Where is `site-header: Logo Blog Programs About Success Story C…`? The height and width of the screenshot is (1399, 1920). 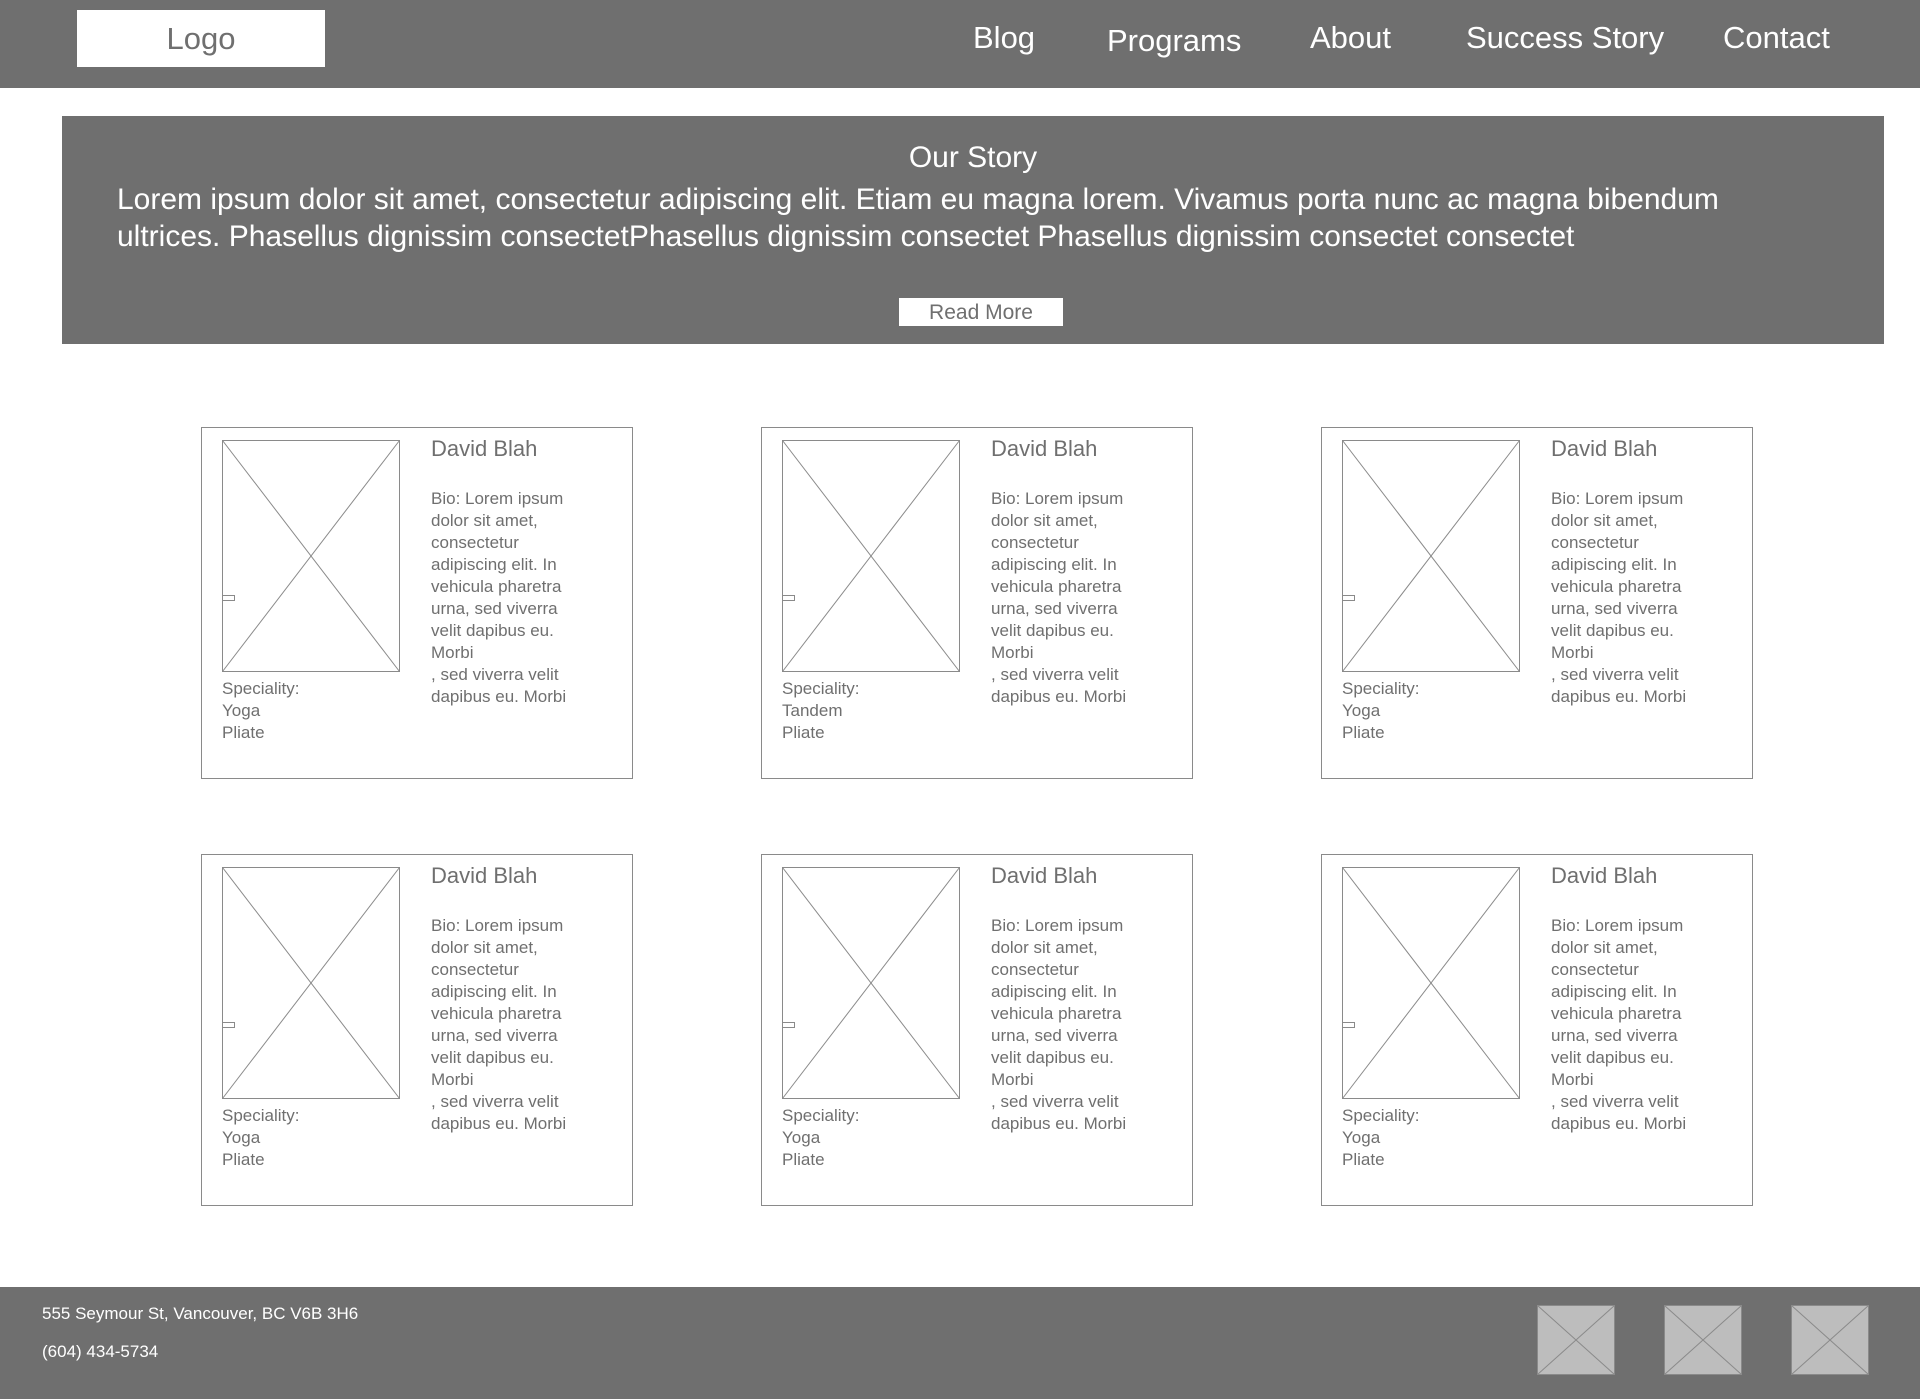 site-header: Logo Blog Programs About Success Story C… is located at coordinates (960, 44).